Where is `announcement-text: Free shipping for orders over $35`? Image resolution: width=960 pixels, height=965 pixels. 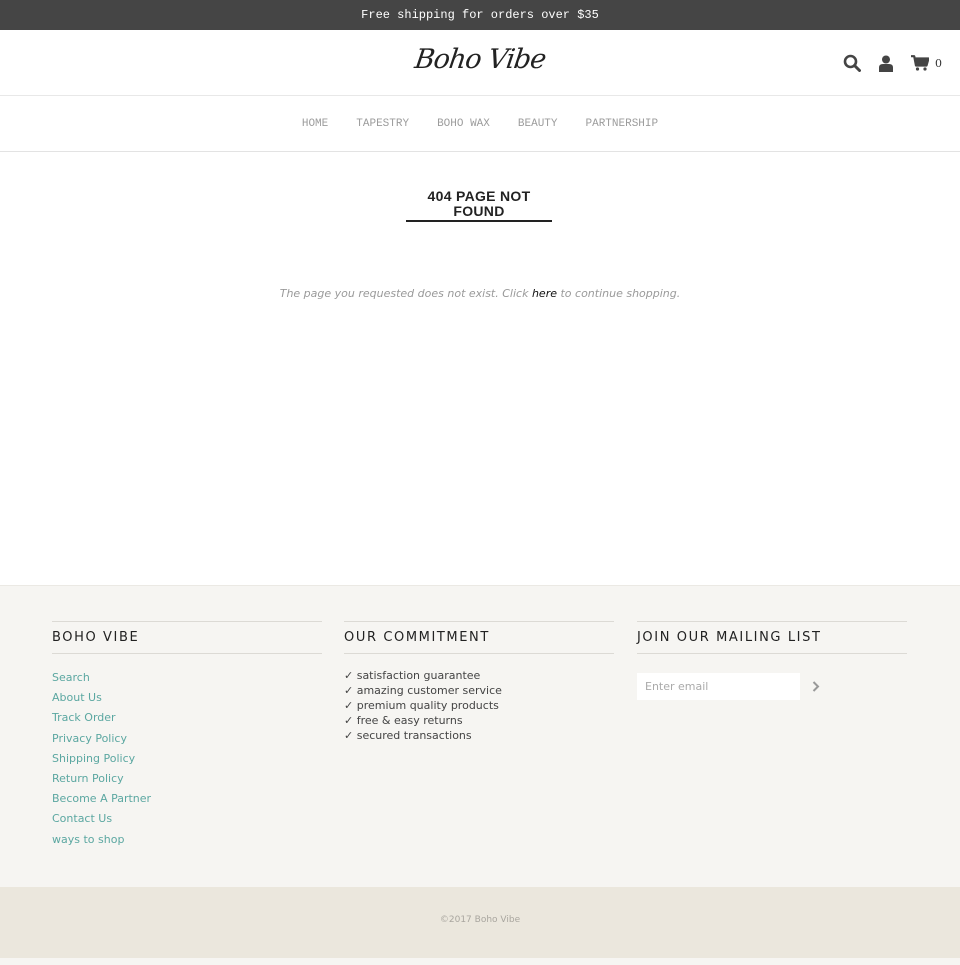
announcement-text: Free shipping for orders over $35 is located at coordinates (480, 15).